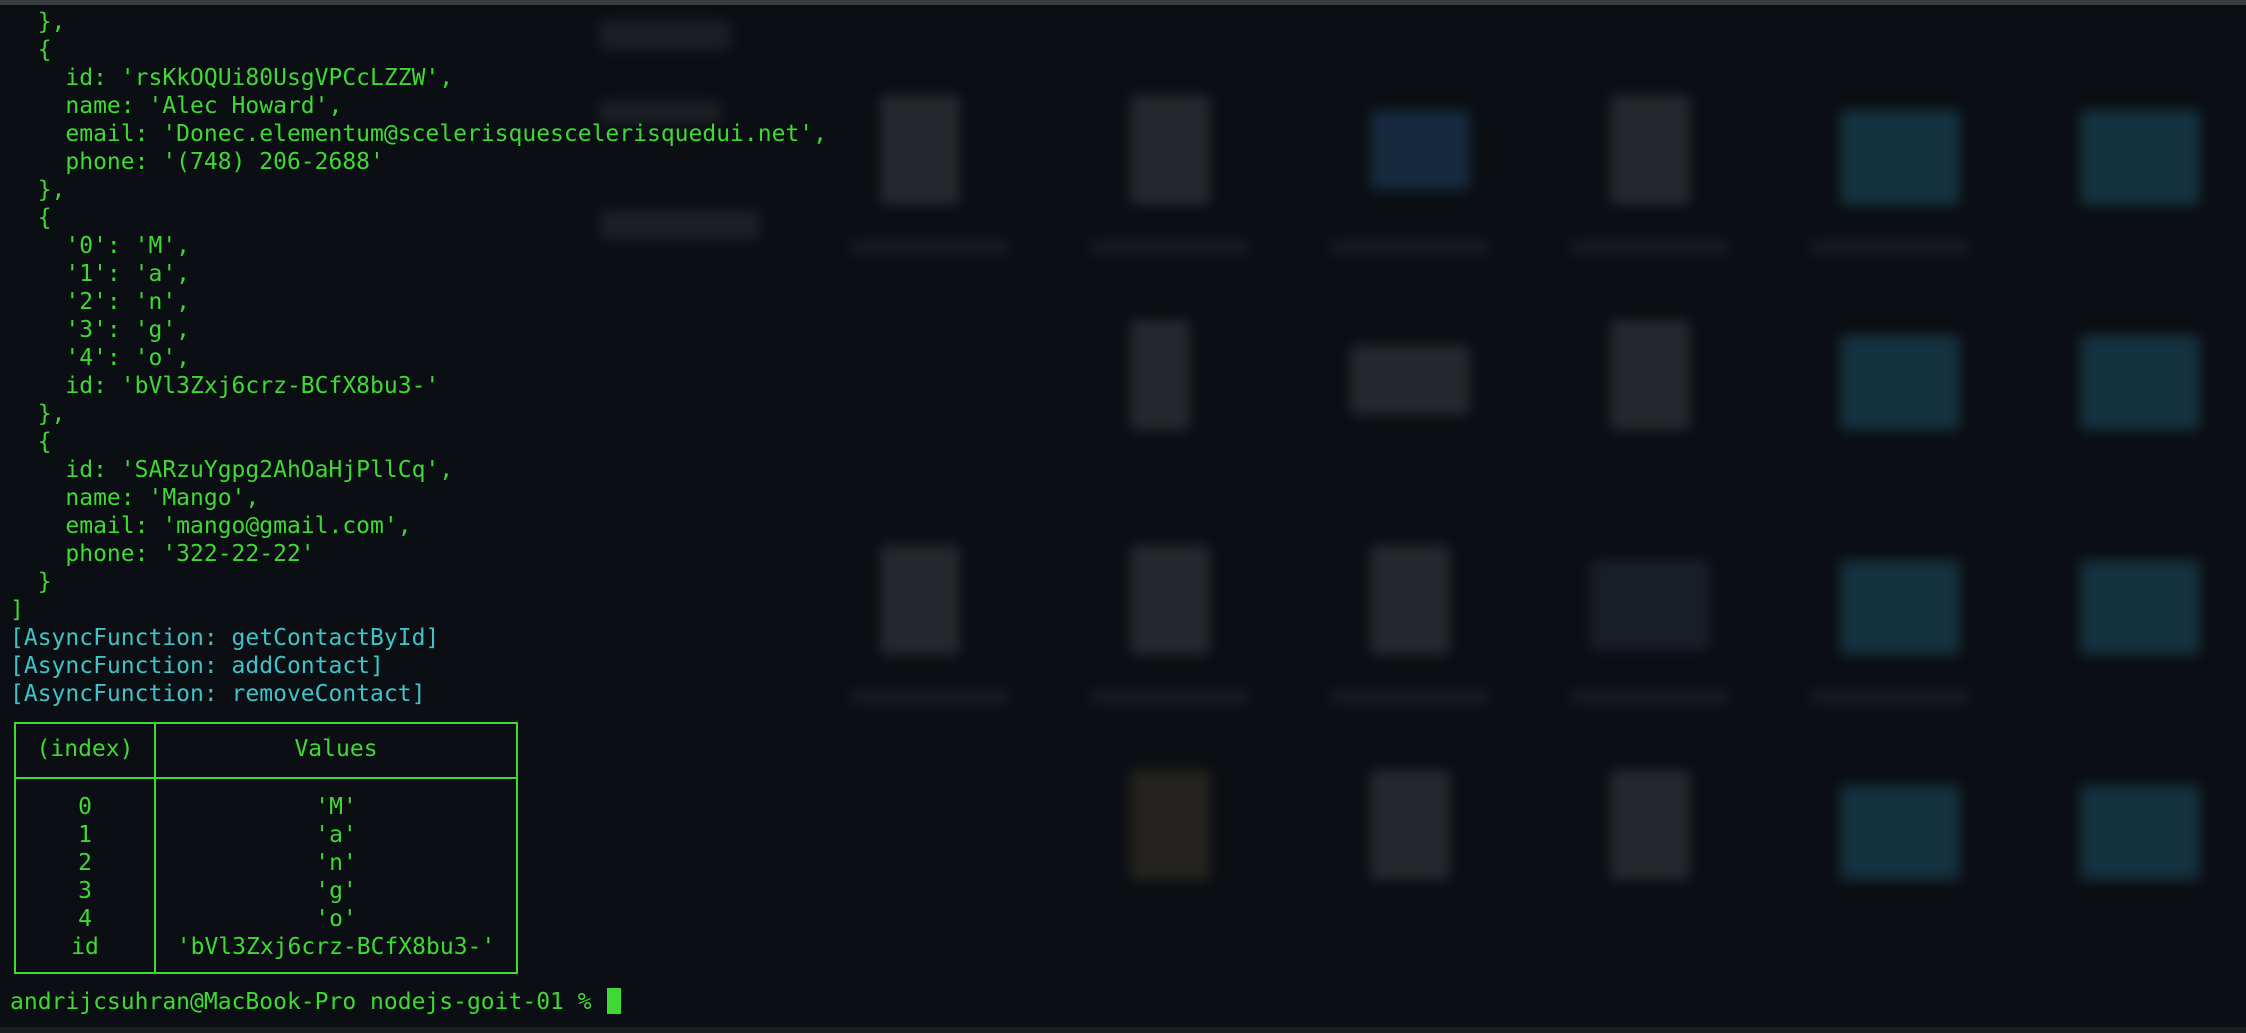 This screenshot has width=2246, height=1033. Describe the element at coordinates (336, 749) in the screenshot. I see `table-header-values: Values` at that location.